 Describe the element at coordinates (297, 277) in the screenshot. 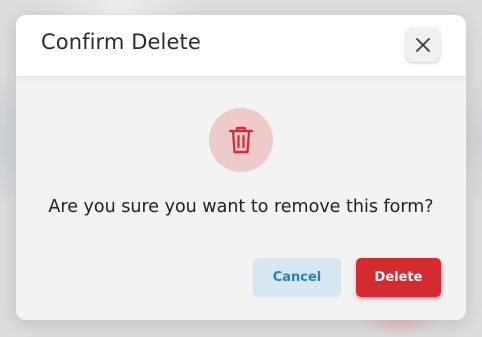

I see `cancel-button: Cancel` at that location.